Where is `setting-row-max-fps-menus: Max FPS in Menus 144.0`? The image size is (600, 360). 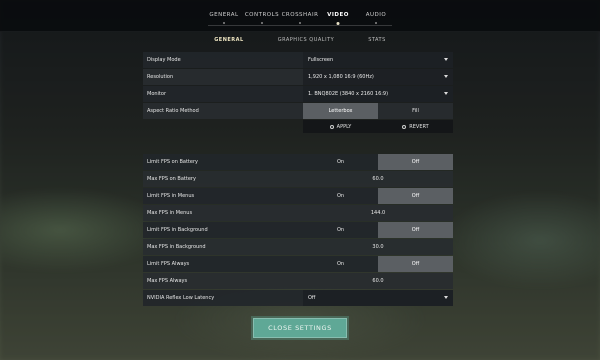
setting-row-max-fps-menus: Max FPS in Menus 144.0 is located at coordinates (298, 213).